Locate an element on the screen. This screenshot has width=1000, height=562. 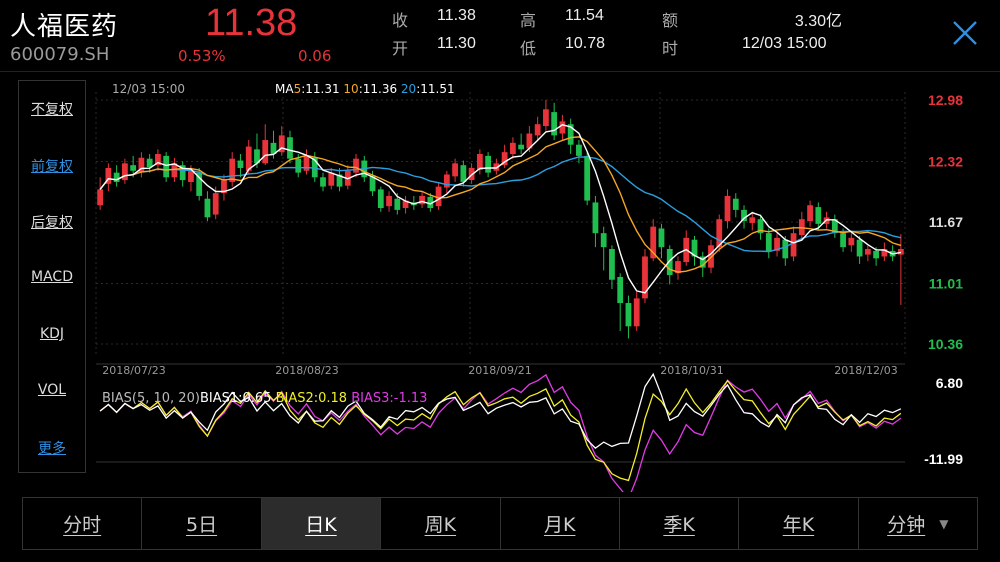
sidebar-item-more: 更多 is located at coordinates (52, 448).